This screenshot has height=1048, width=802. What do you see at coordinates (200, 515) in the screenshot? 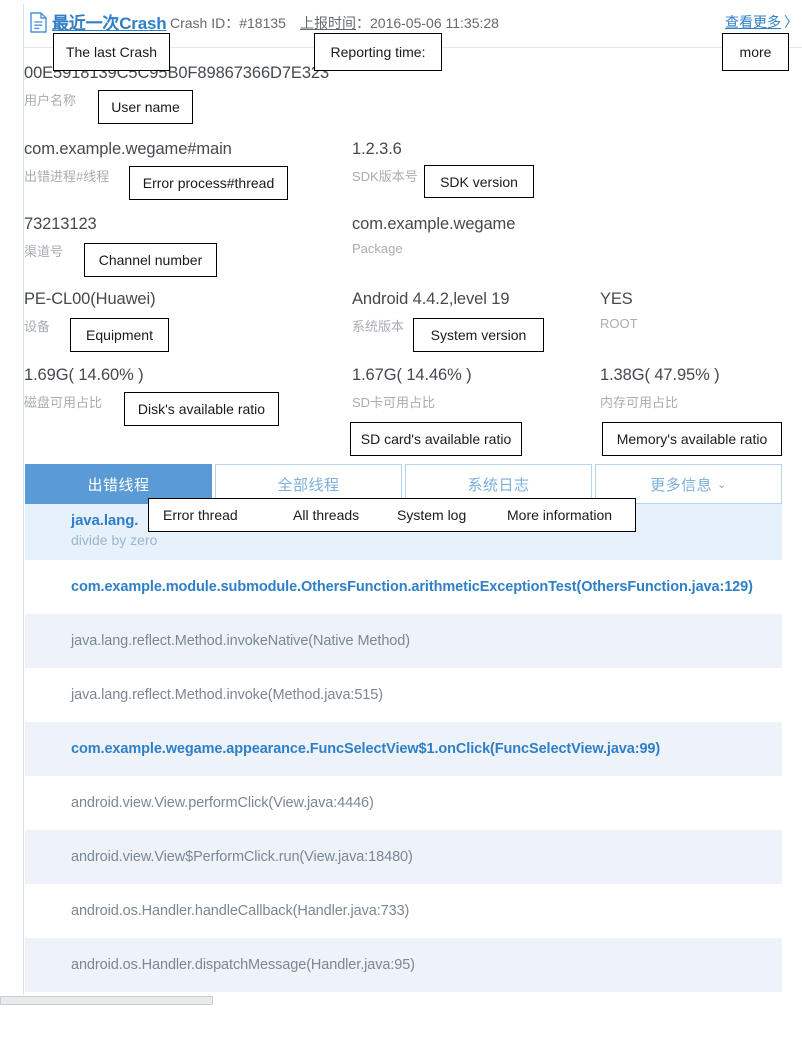
I see `callout-tab-error-thread: Error thread` at bounding box center [200, 515].